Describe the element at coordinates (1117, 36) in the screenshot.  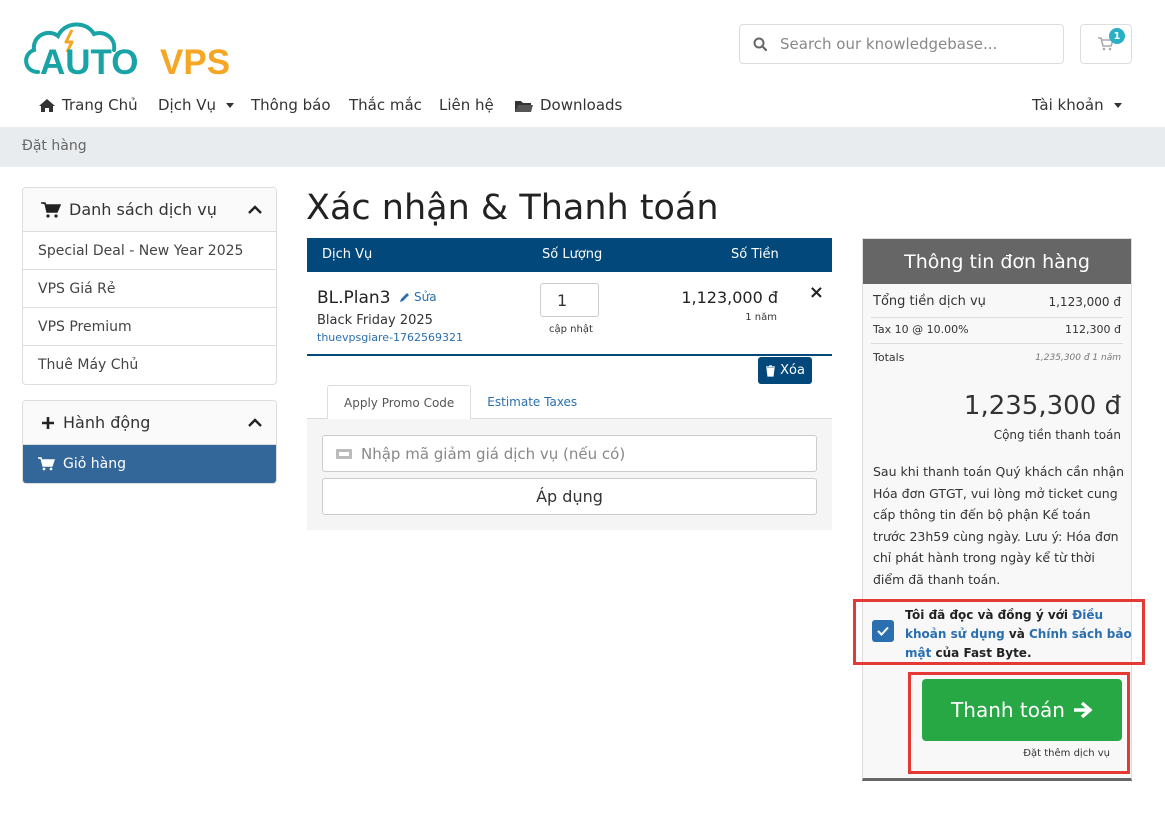
I see `cart-count-badge: 1` at that location.